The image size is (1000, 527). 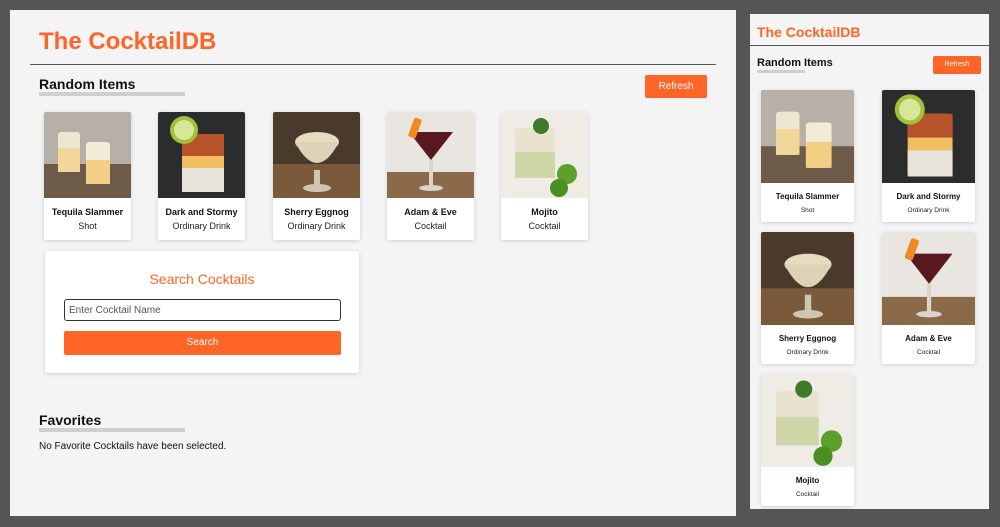 I want to click on search-input, so click(x=202, y=310).